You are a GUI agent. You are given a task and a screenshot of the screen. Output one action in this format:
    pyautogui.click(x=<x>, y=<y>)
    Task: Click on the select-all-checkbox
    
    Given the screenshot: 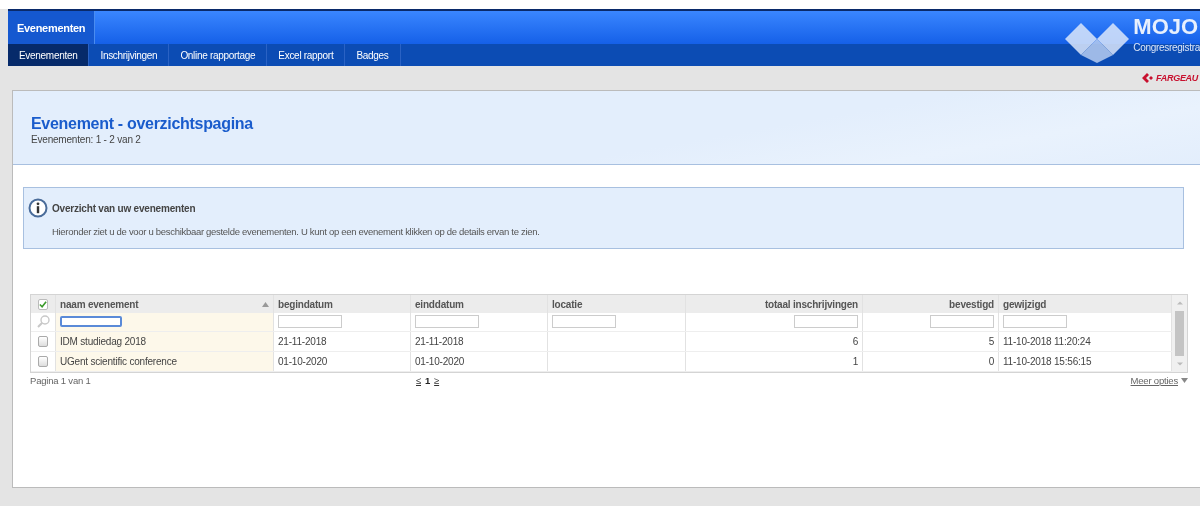 What is the action you would take?
    pyautogui.click(x=43, y=304)
    